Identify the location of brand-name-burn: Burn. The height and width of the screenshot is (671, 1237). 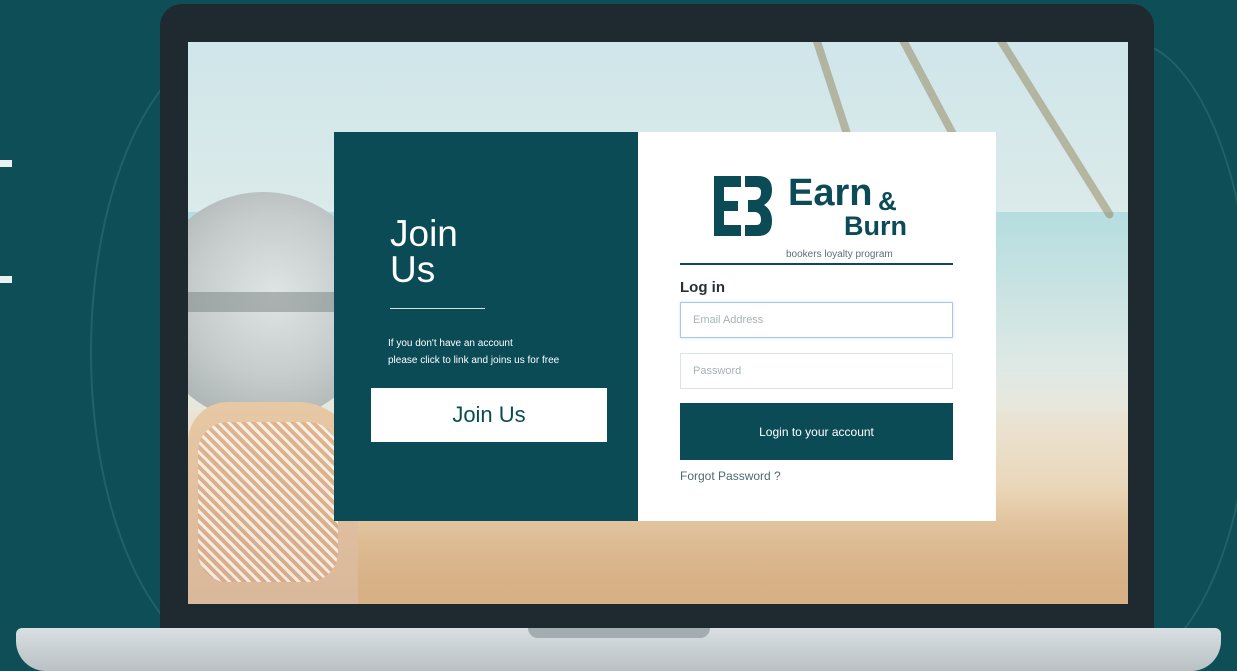
(875, 226).